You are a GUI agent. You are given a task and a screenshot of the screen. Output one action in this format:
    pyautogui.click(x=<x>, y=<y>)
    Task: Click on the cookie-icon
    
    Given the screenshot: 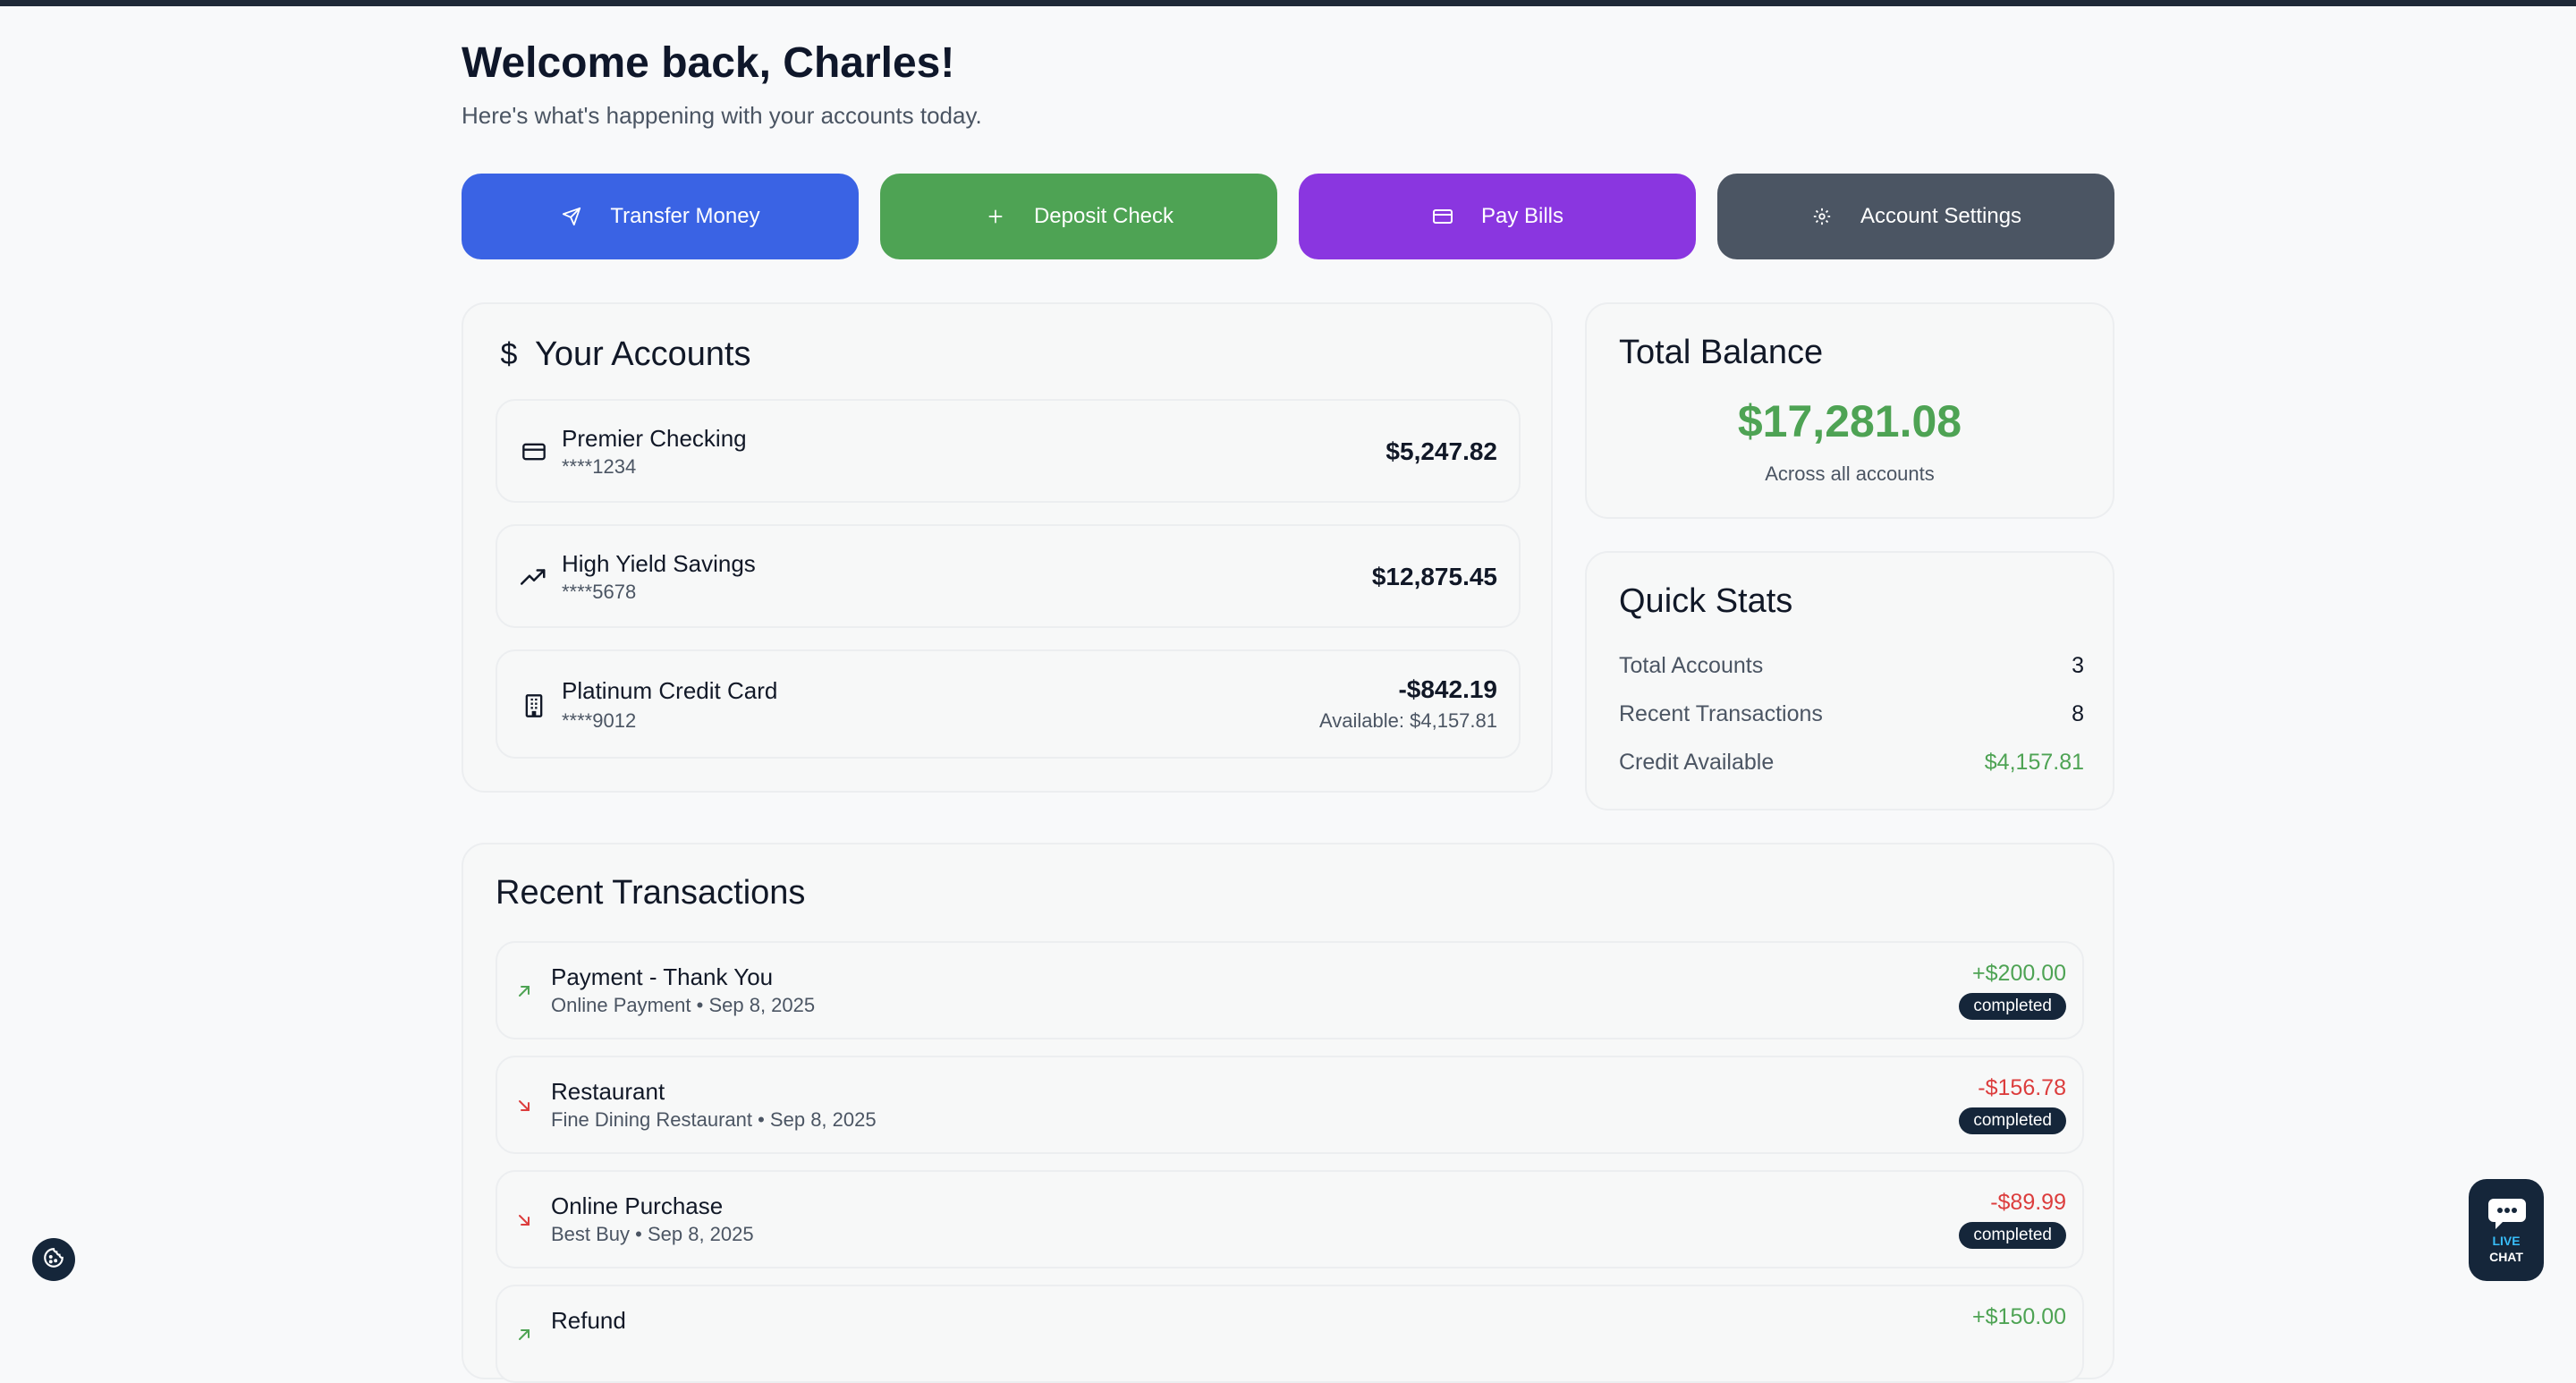 What is the action you would take?
    pyautogui.click(x=53, y=1260)
    